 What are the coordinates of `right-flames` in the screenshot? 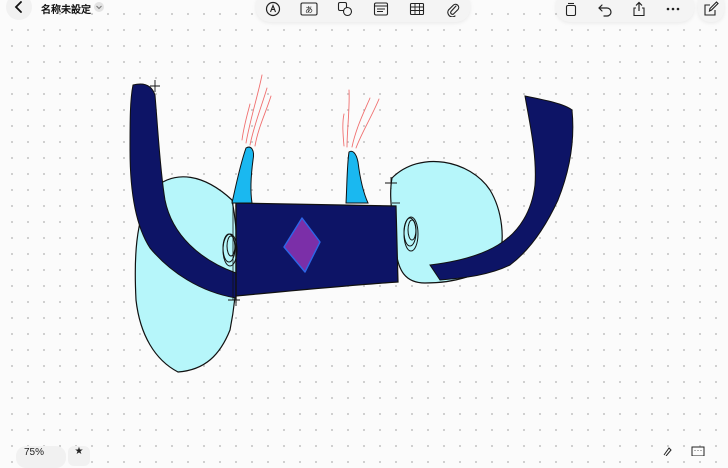 It's located at (361, 119).